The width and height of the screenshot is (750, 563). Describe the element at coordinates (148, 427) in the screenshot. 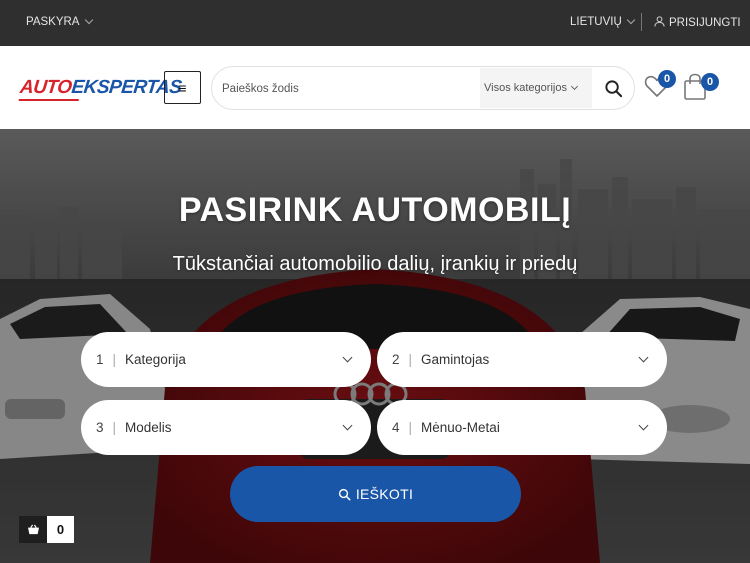

I see `select-label: Modelis` at that location.